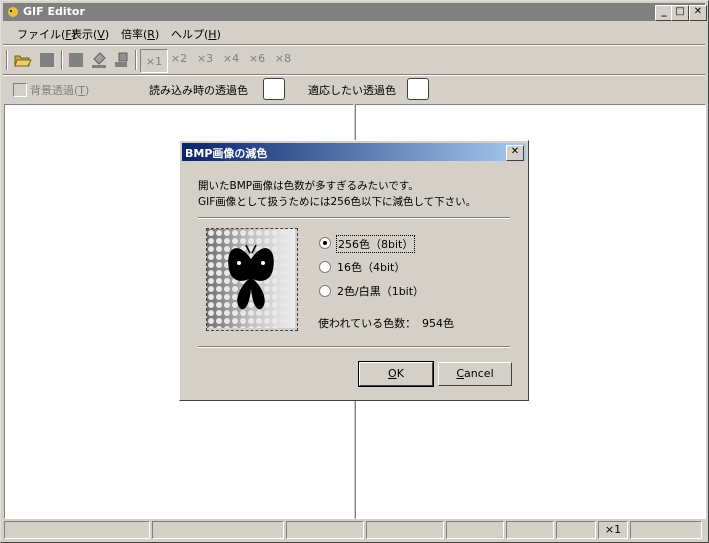  I want to click on zoom-x1-label: ×1, so click(154, 61).